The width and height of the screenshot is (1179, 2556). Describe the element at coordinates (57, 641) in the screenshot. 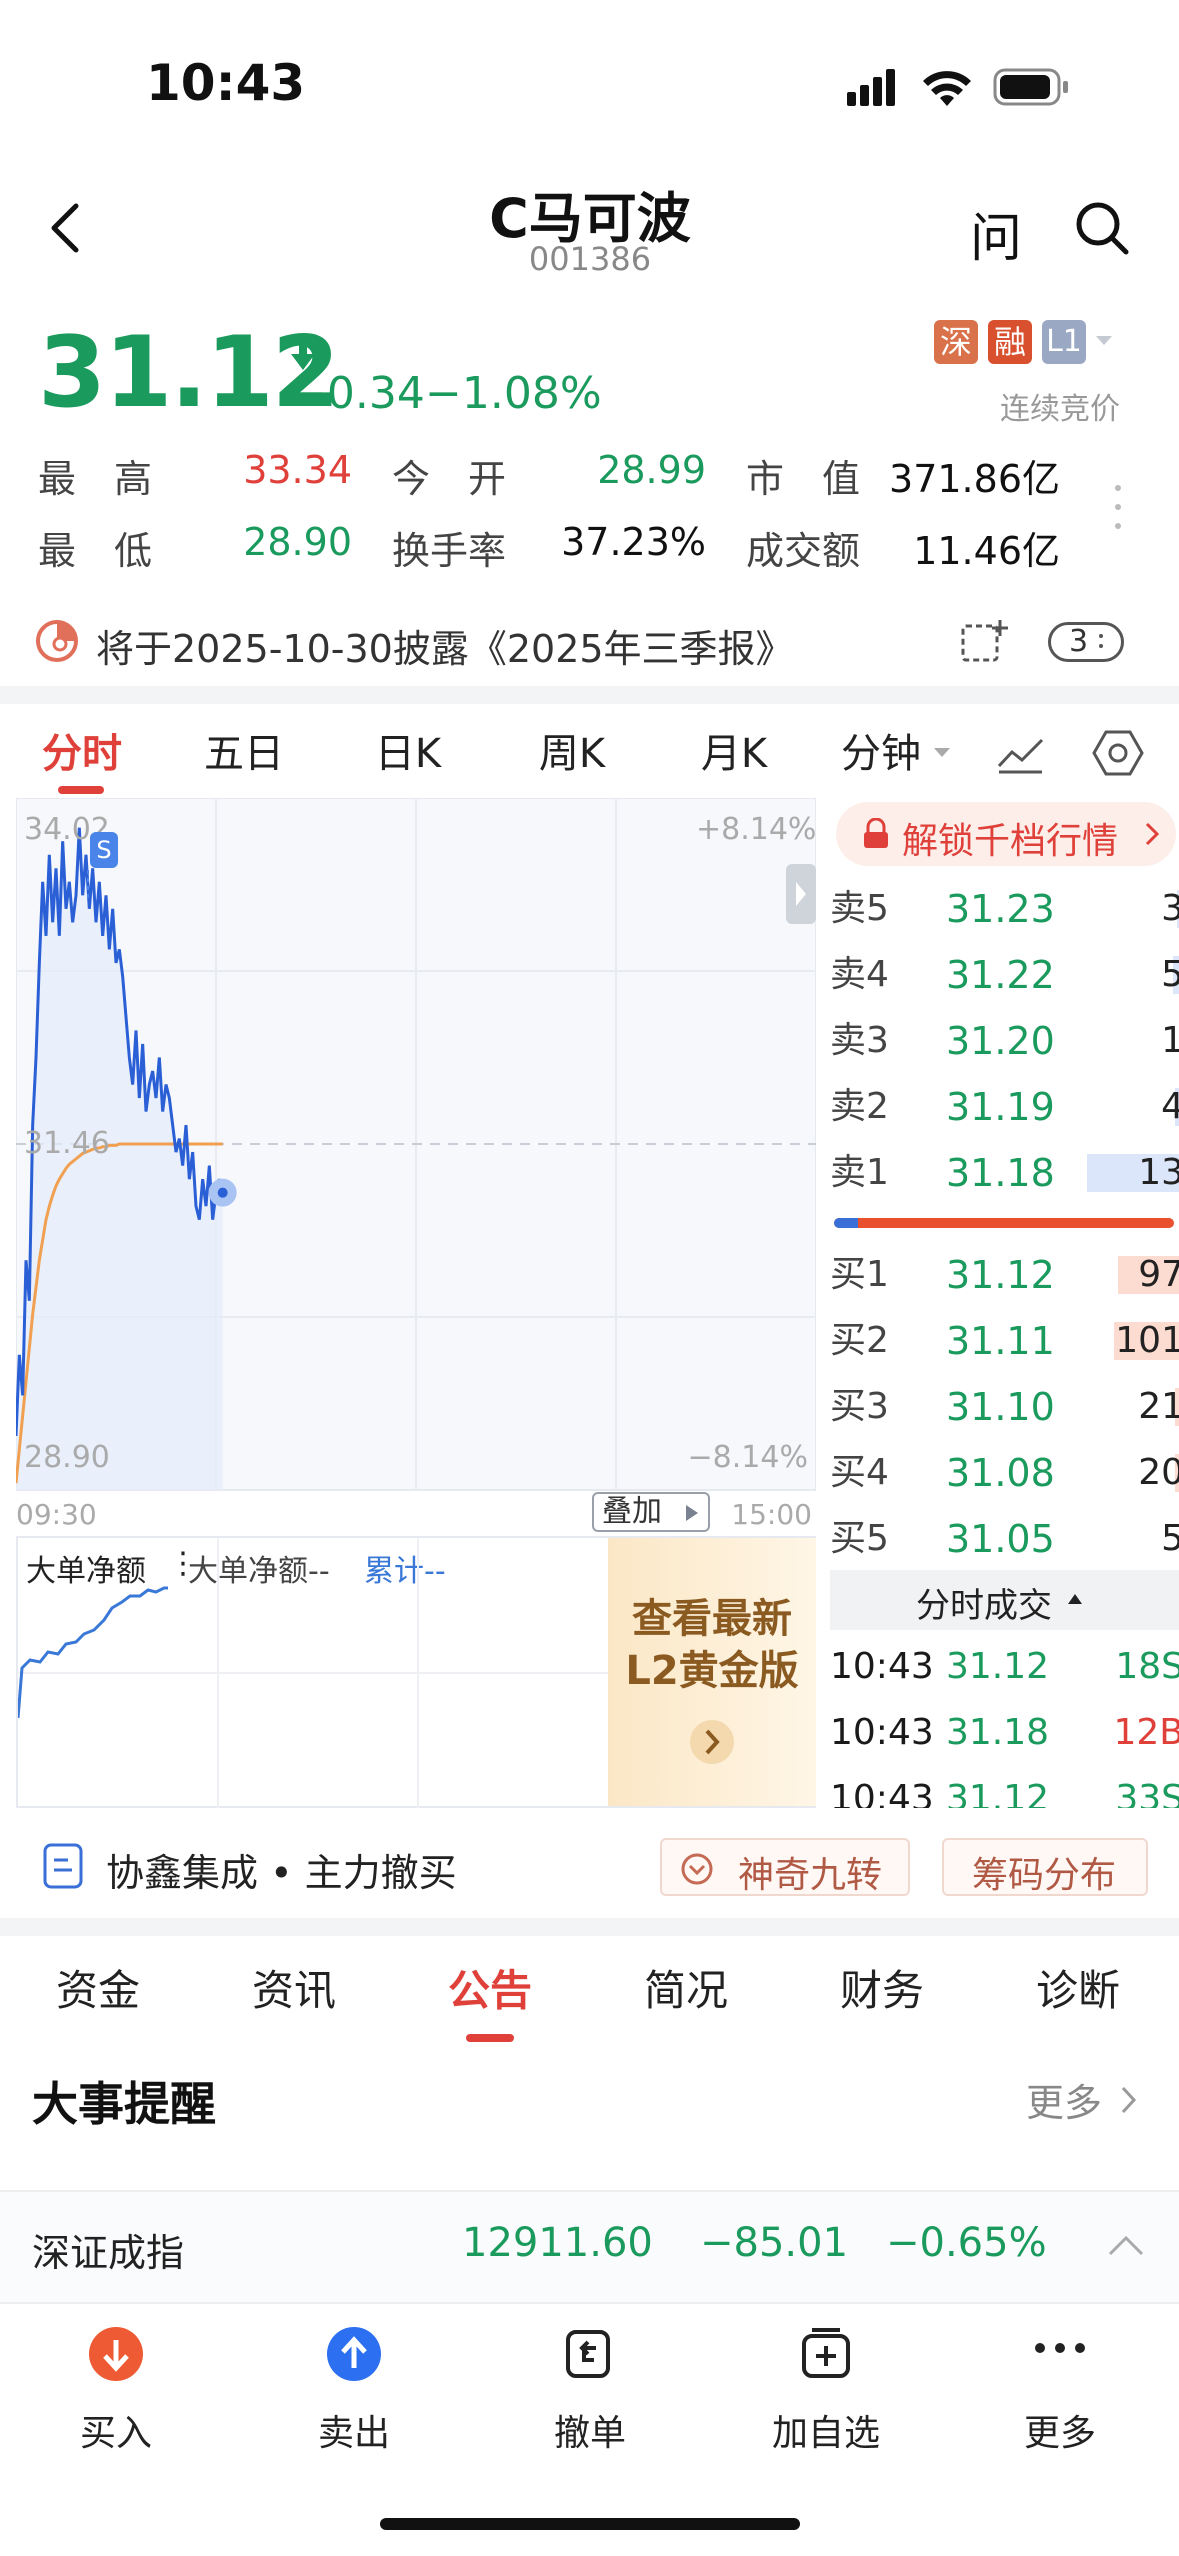

I see `report-icon` at that location.